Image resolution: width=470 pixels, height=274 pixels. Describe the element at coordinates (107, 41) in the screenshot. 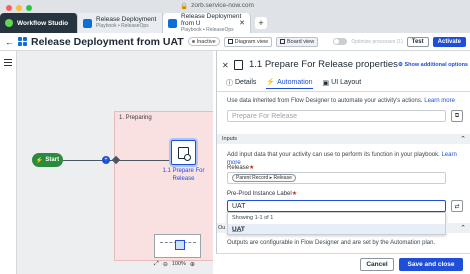

I see `page-title: Release Deployment from UAT` at that location.